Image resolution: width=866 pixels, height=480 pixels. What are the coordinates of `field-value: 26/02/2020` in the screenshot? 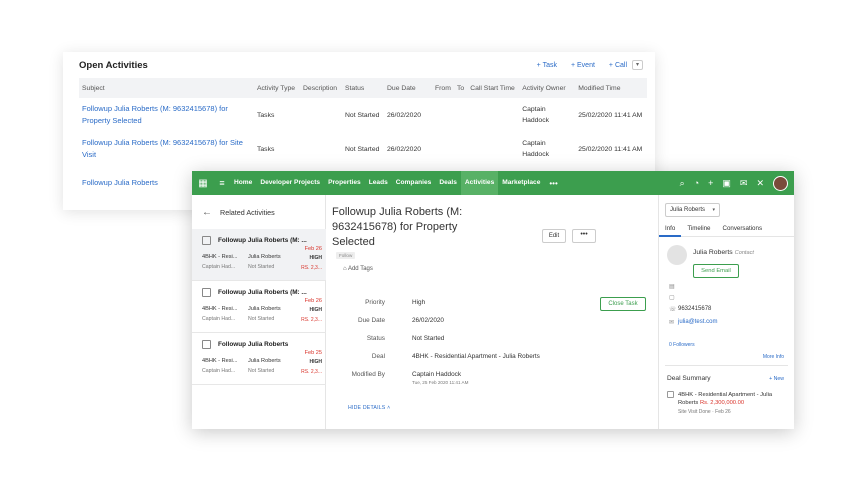 It's located at (428, 320).